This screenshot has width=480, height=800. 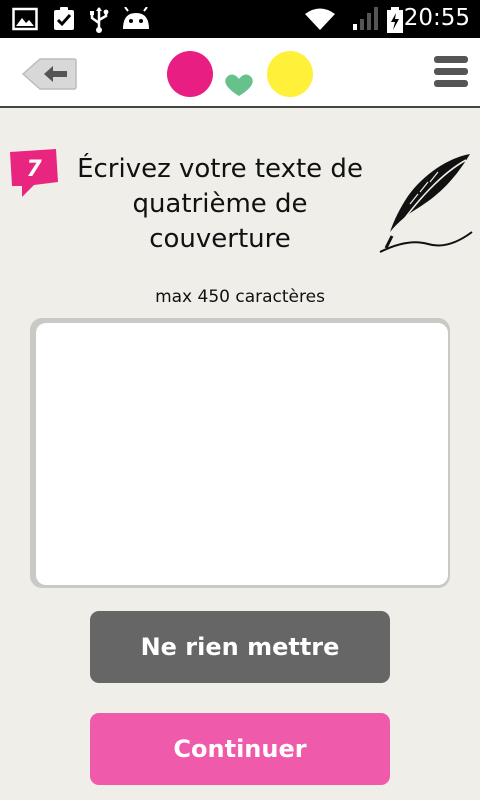 I want to click on app-bar, so click(x=240, y=73).